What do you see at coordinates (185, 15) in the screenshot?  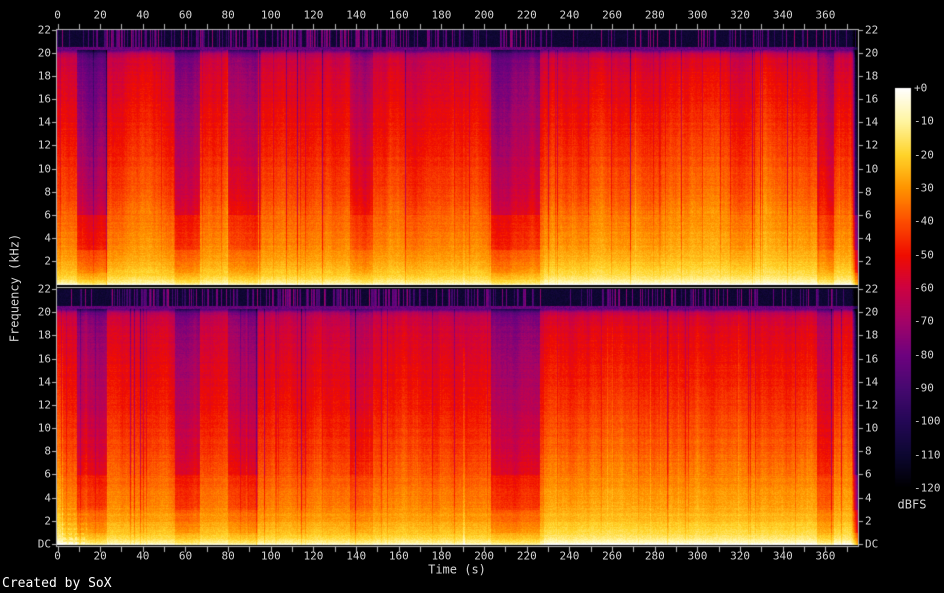 I see `x-tick-label-top: 60` at bounding box center [185, 15].